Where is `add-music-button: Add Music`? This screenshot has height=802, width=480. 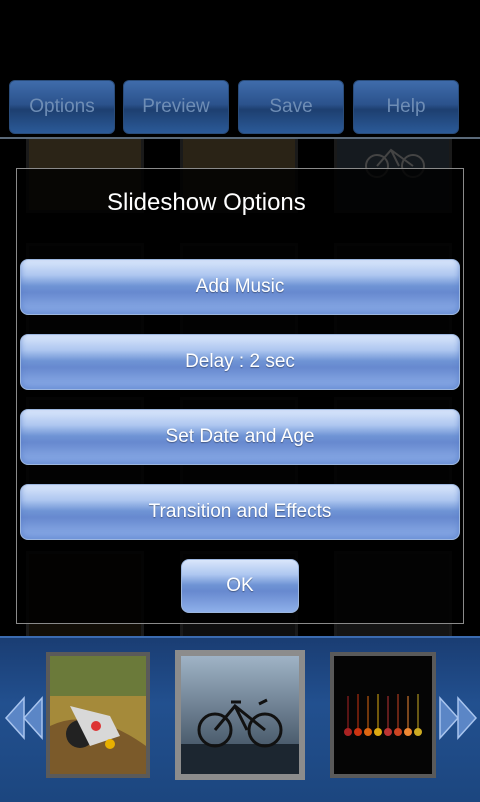
add-music-button: Add Music is located at coordinates (240, 287).